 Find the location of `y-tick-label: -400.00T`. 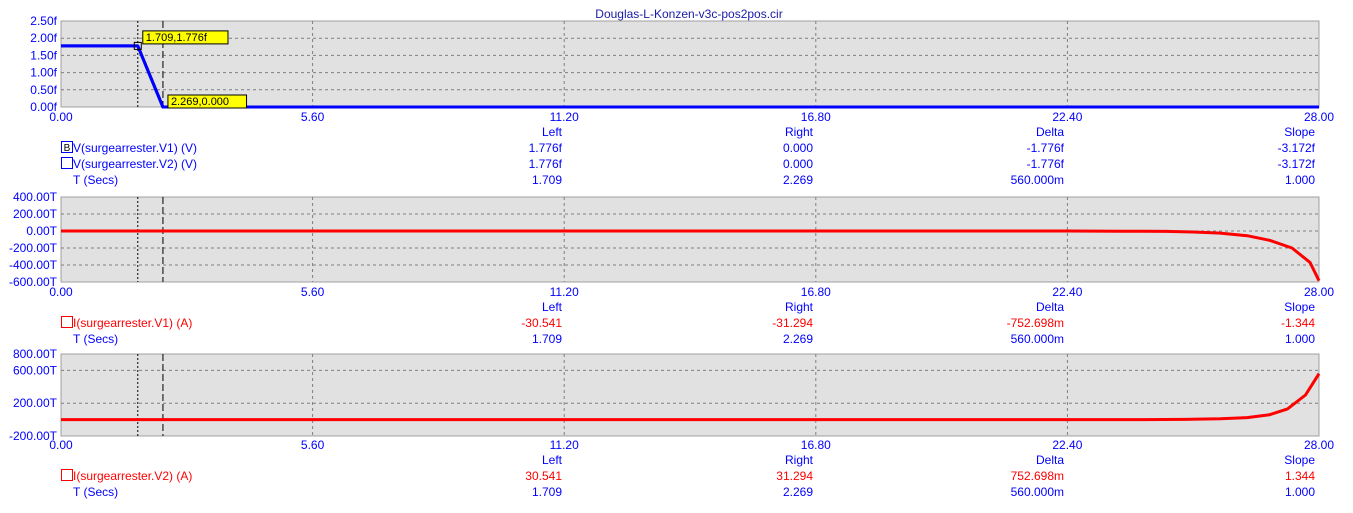

y-tick-label: -400.00T is located at coordinates (33, 265).